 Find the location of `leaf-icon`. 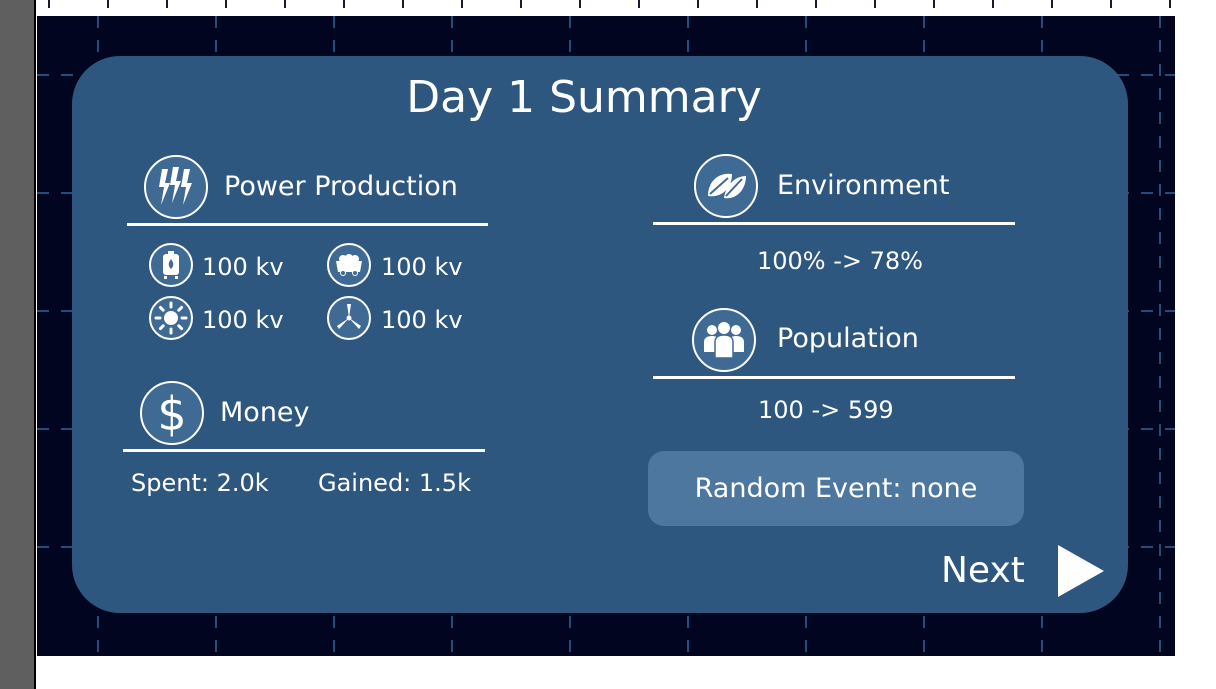

leaf-icon is located at coordinates (726, 186).